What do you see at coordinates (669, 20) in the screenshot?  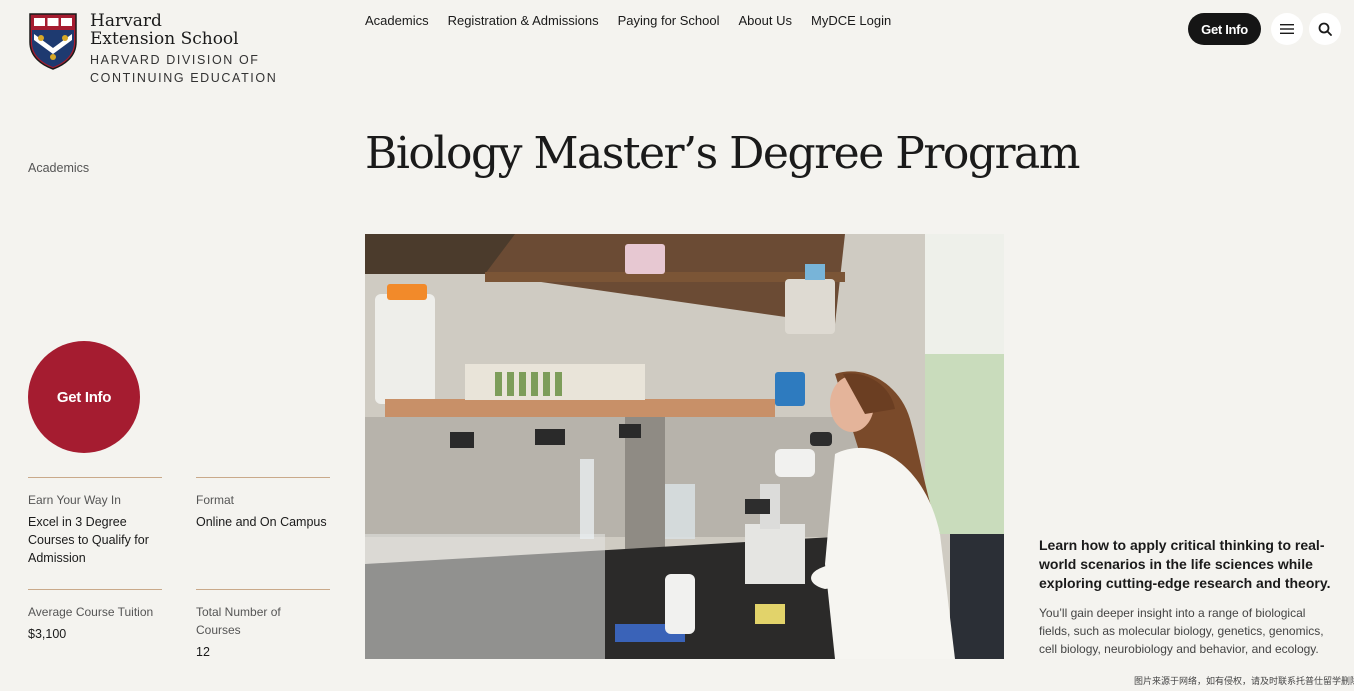 I see `nav-paying-for-school: Paying for School` at bounding box center [669, 20].